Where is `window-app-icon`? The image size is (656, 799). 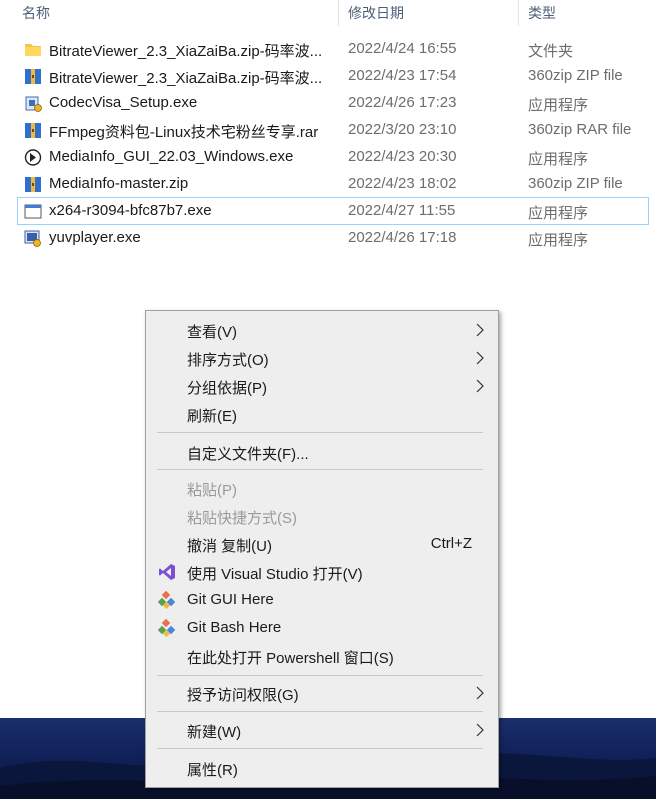 window-app-icon is located at coordinates (33, 211).